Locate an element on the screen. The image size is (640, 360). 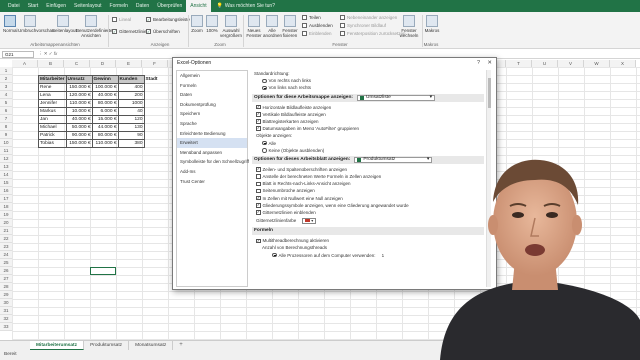
row-header: 10 is located at coordinates (6, 143).